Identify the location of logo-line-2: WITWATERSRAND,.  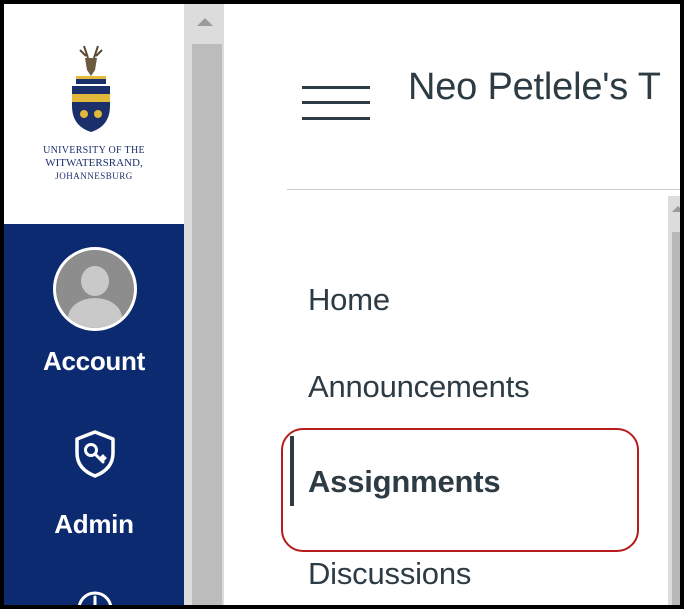
(94, 163).